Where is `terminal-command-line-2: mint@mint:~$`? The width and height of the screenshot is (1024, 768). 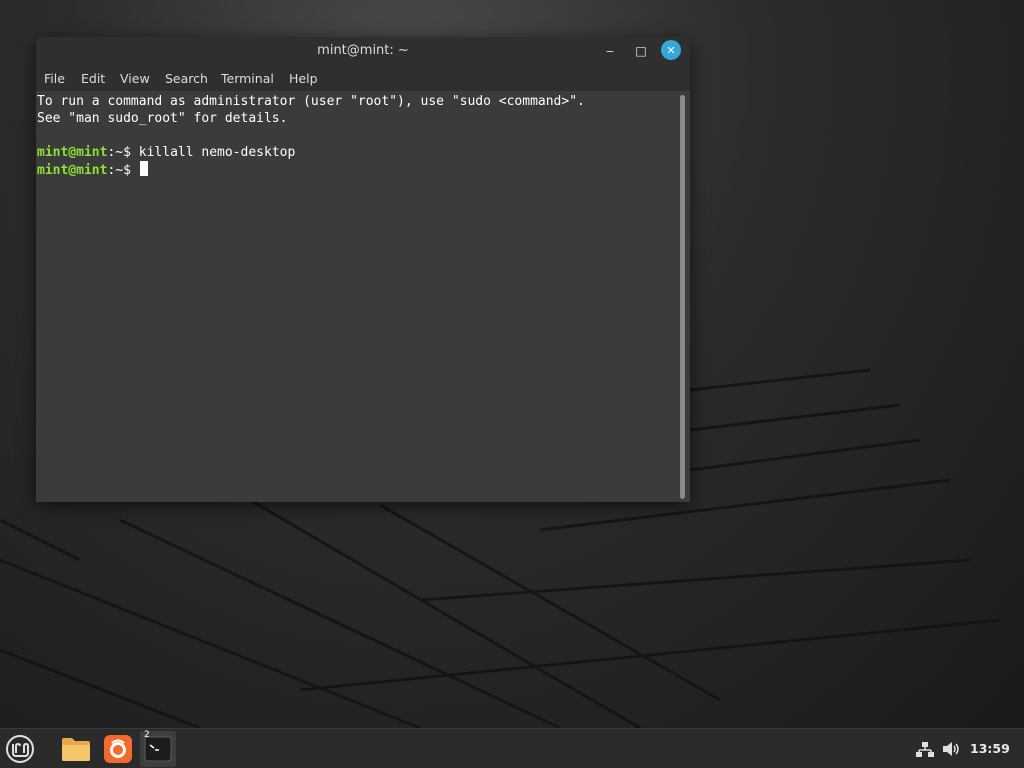 terminal-command-line-2: mint@mint:~$ is located at coordinates (357, 170).